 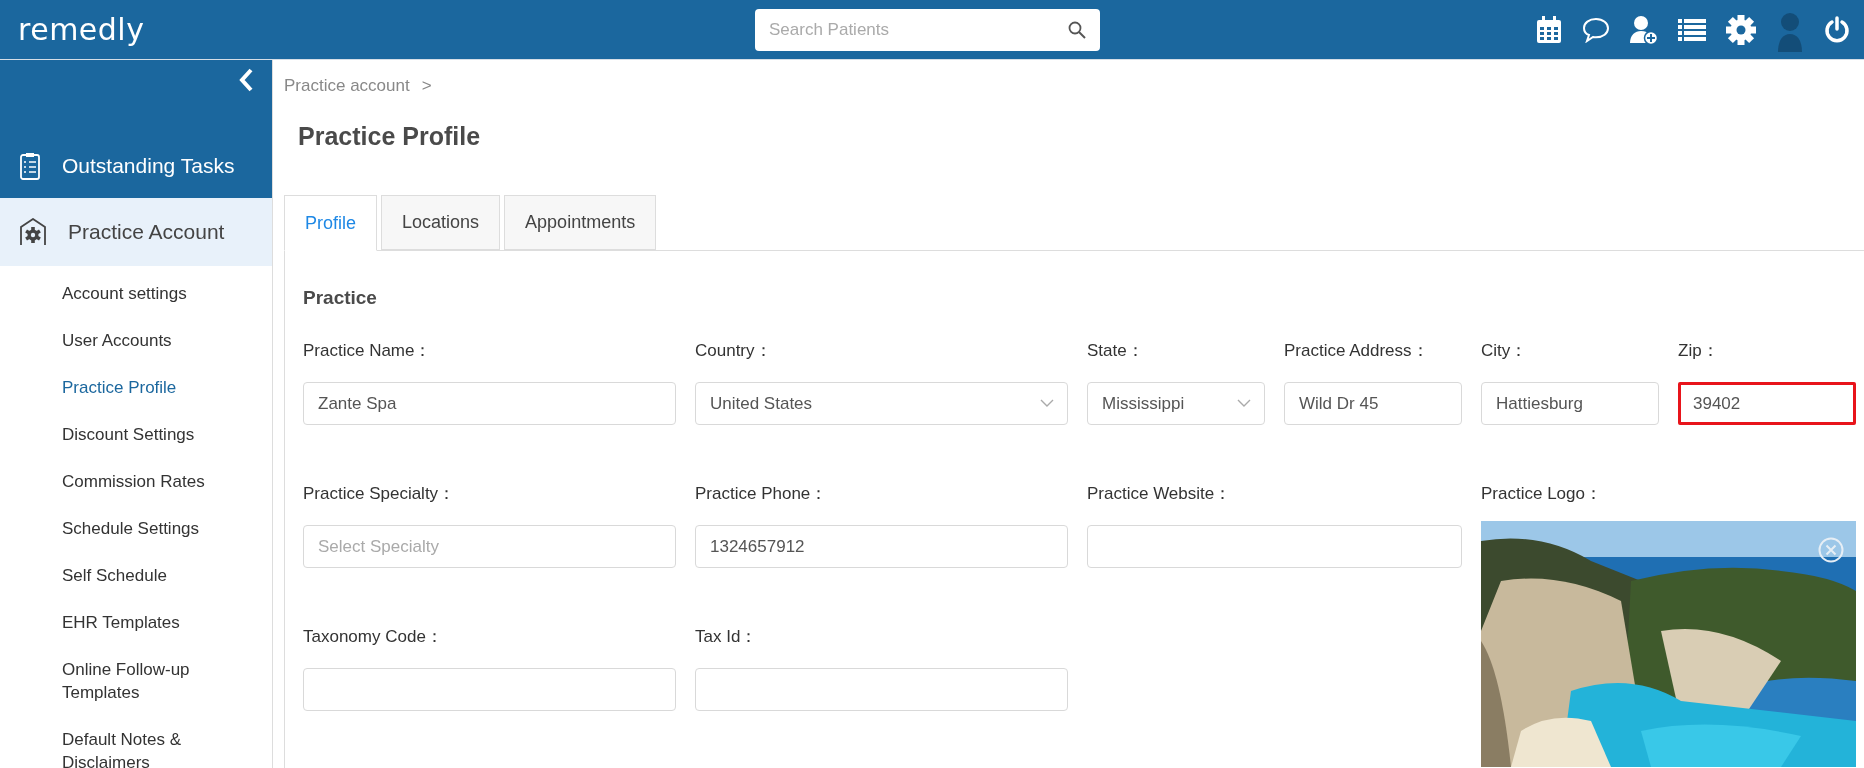 I want to click on clipboard-icon, so click(x=30, y=166).